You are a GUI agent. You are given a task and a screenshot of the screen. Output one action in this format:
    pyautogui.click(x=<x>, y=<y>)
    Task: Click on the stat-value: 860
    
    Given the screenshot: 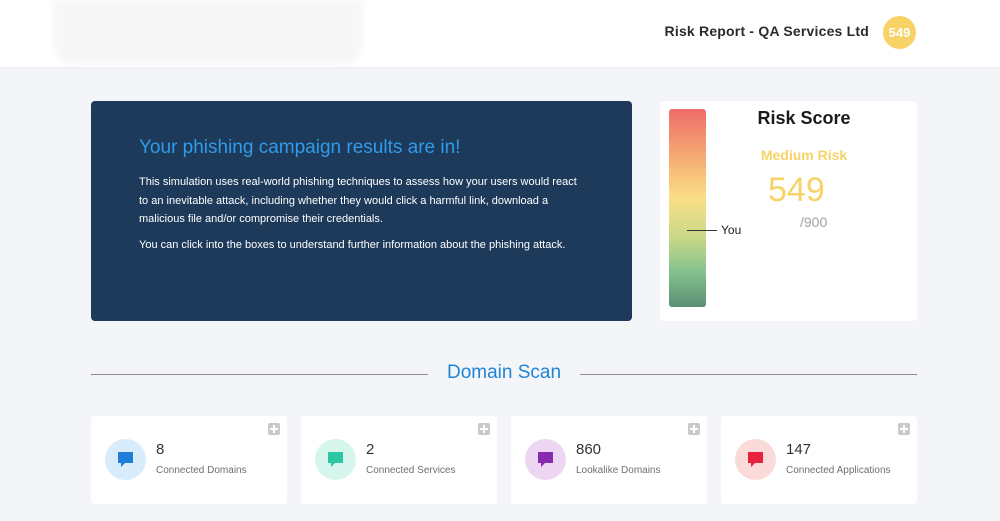 What is the action you would take?
    pyautogui.click(x=589, y=449)
    